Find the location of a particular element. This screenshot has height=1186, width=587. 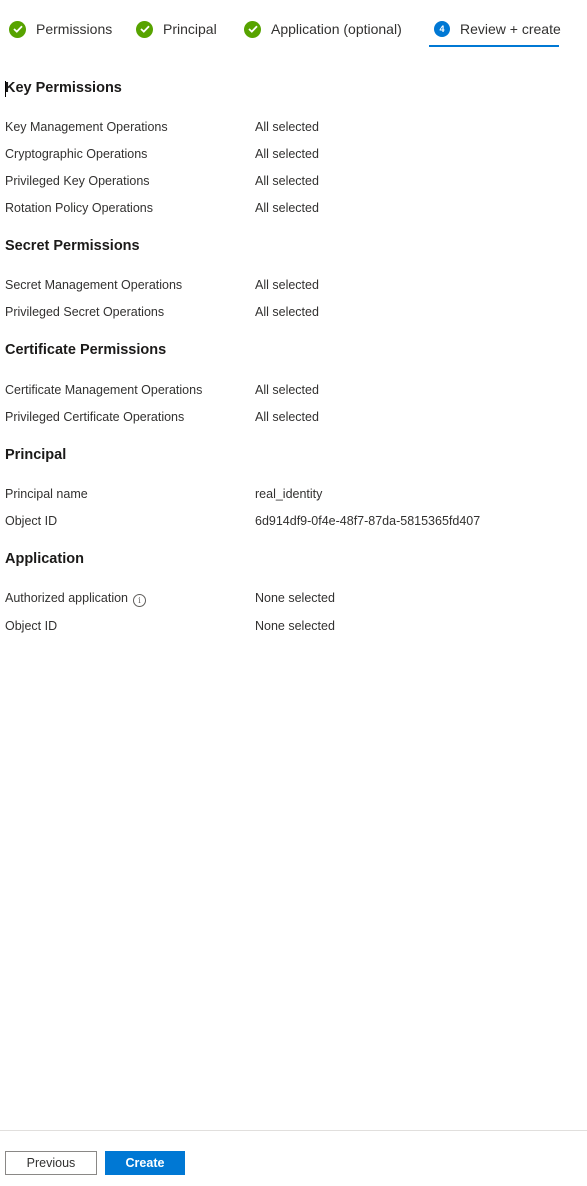

row-label: Privileged Key Operations is located at coordinates (77, 181).